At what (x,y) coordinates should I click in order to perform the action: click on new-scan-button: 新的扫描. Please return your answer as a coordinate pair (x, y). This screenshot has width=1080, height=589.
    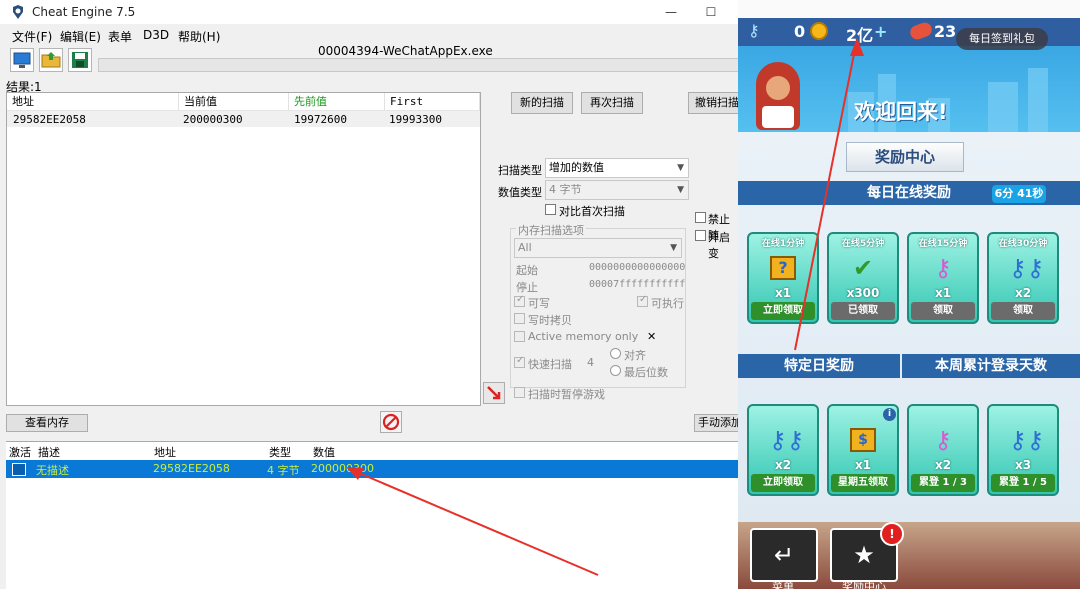
    Looking at the image, I should click on (542, 103).